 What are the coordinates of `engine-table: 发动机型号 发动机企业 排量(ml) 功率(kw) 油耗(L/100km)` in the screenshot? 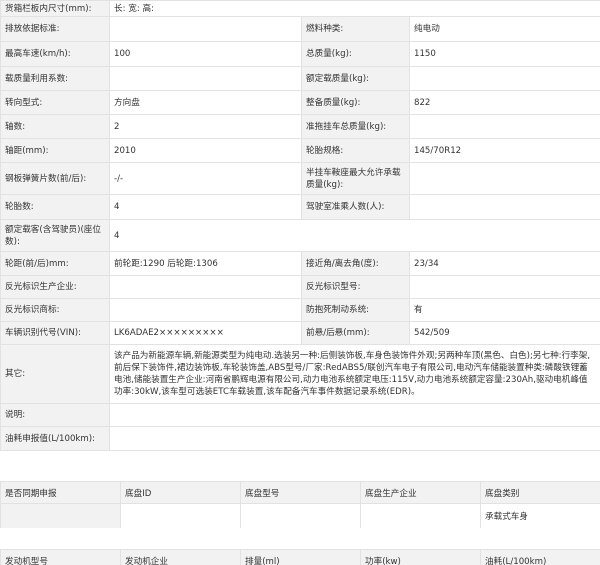 It's located at (300, 557).